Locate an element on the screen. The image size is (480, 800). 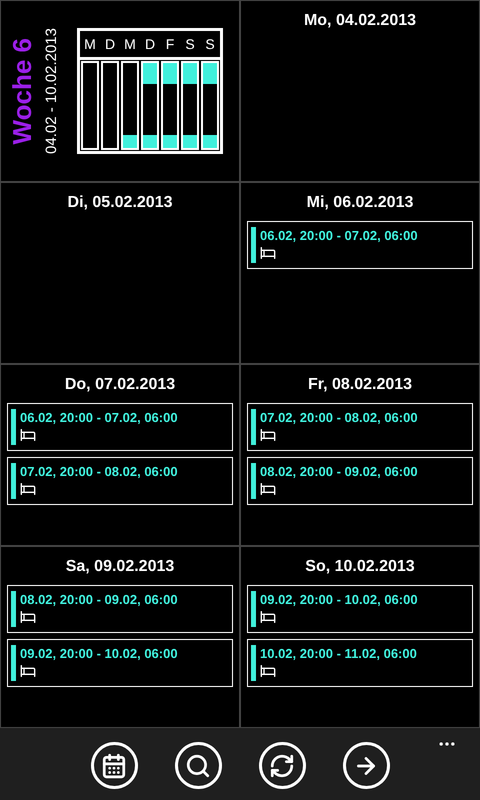
day-title: Di, 05.02.2013 is located at coordinates (120, 203).